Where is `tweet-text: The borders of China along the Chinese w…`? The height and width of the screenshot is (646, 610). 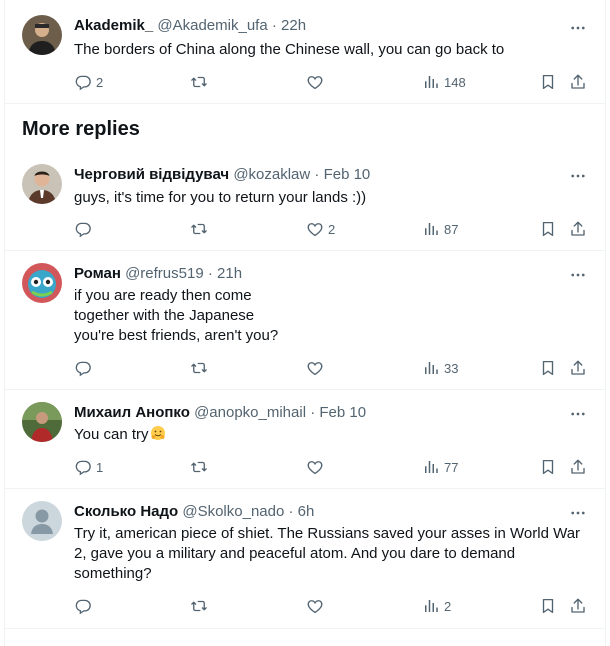
tweet-text: The borders of China along the Chinese w… is located at coordinates (331, 50).